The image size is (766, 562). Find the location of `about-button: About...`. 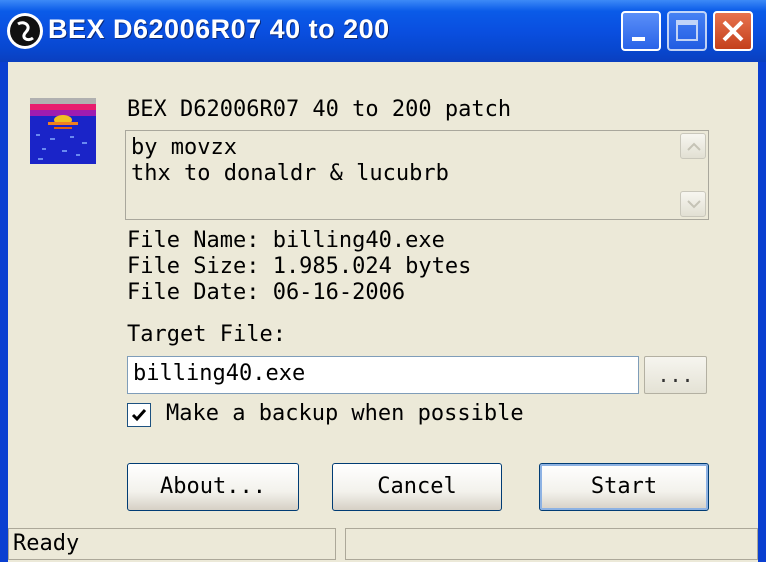

about-button: About... is located at coordinates (213, 487).